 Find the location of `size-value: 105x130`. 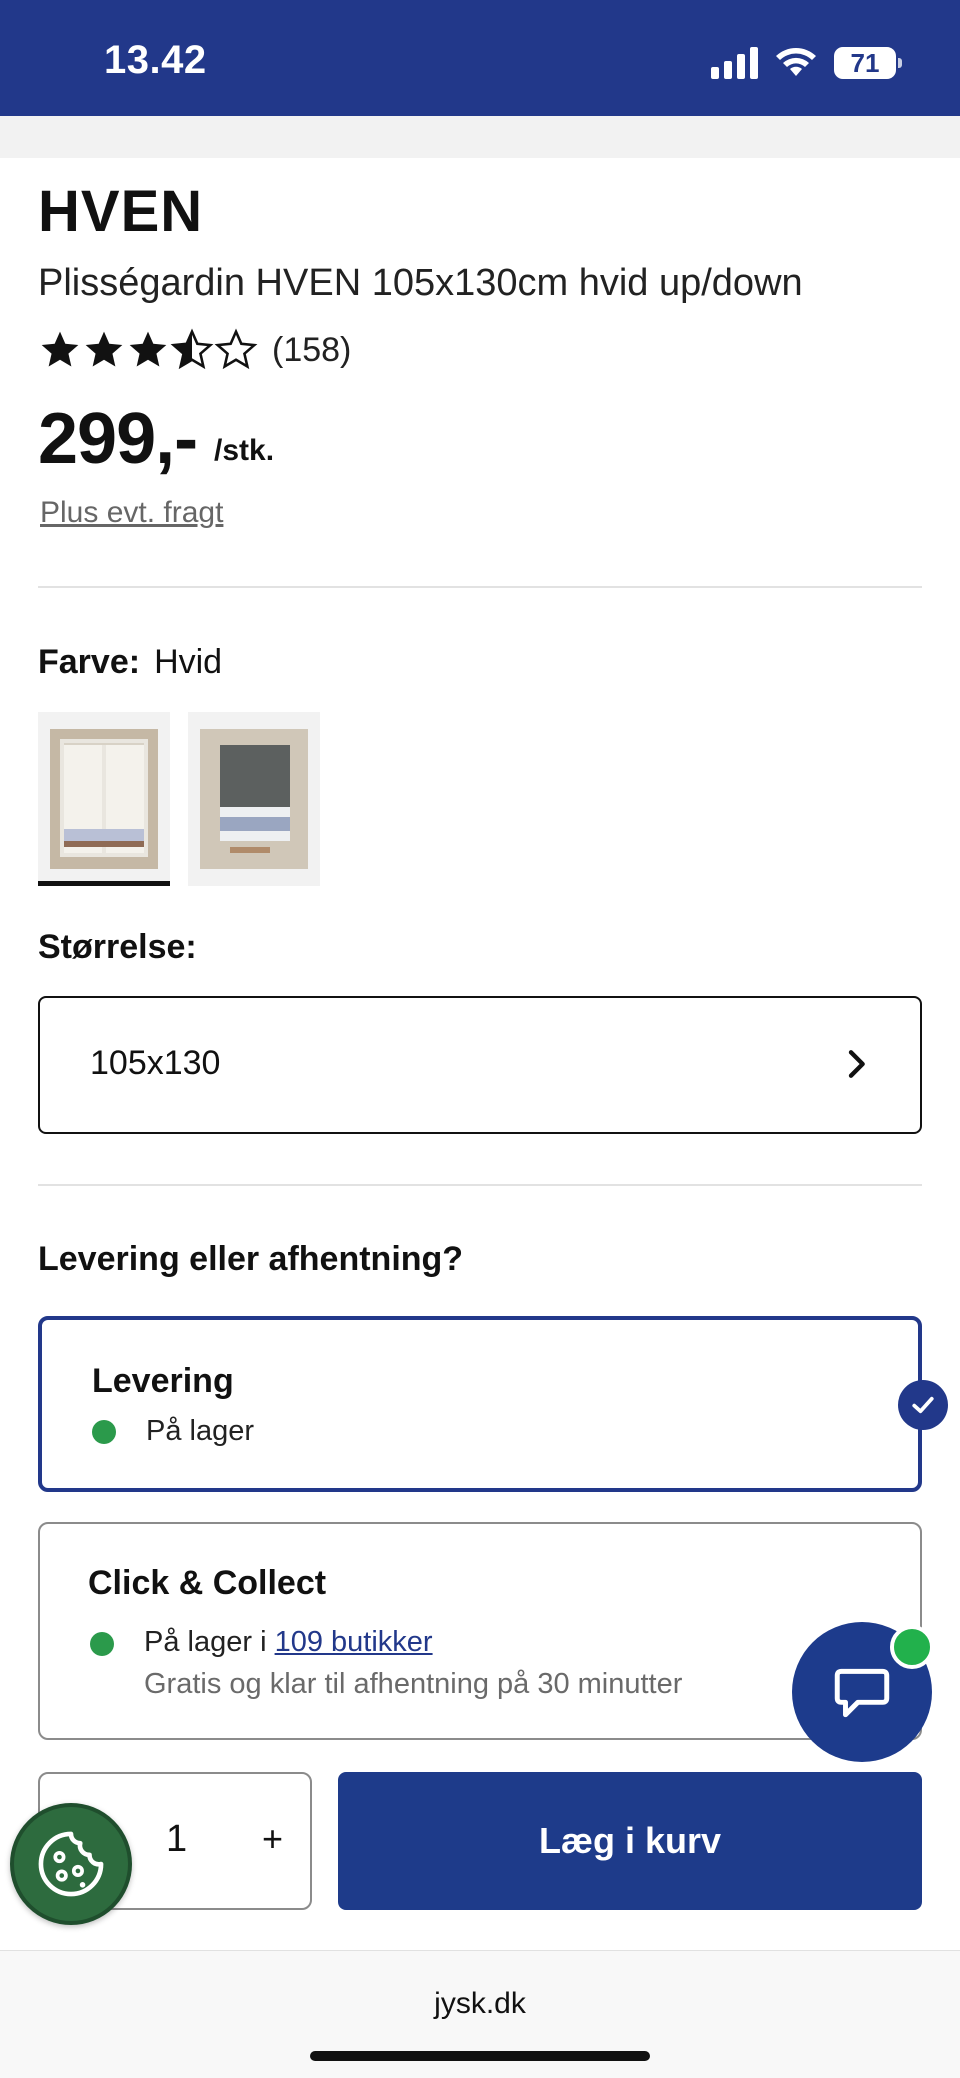

size-value: 105x130 is located at coordinates (155, 1063).